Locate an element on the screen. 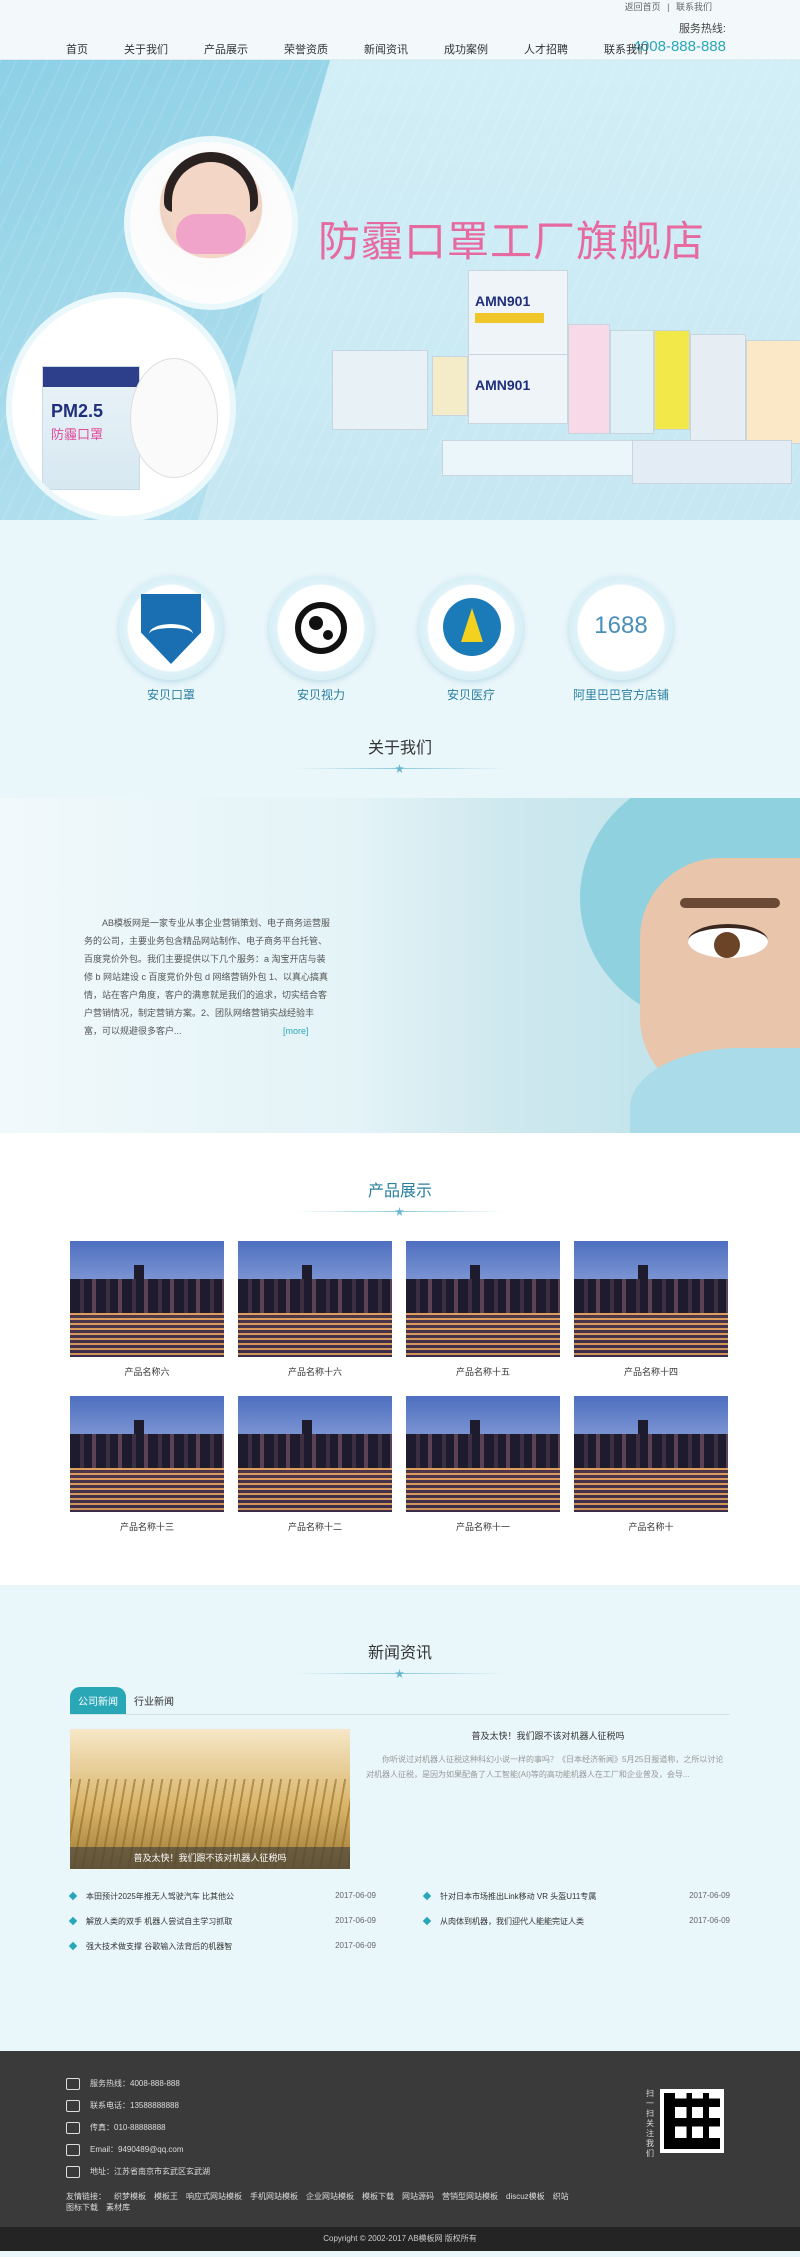  news-item: 从肉体到机器，我们迎代人能能完证人类 2017-06-09 is located at coordinates (577, 1921).